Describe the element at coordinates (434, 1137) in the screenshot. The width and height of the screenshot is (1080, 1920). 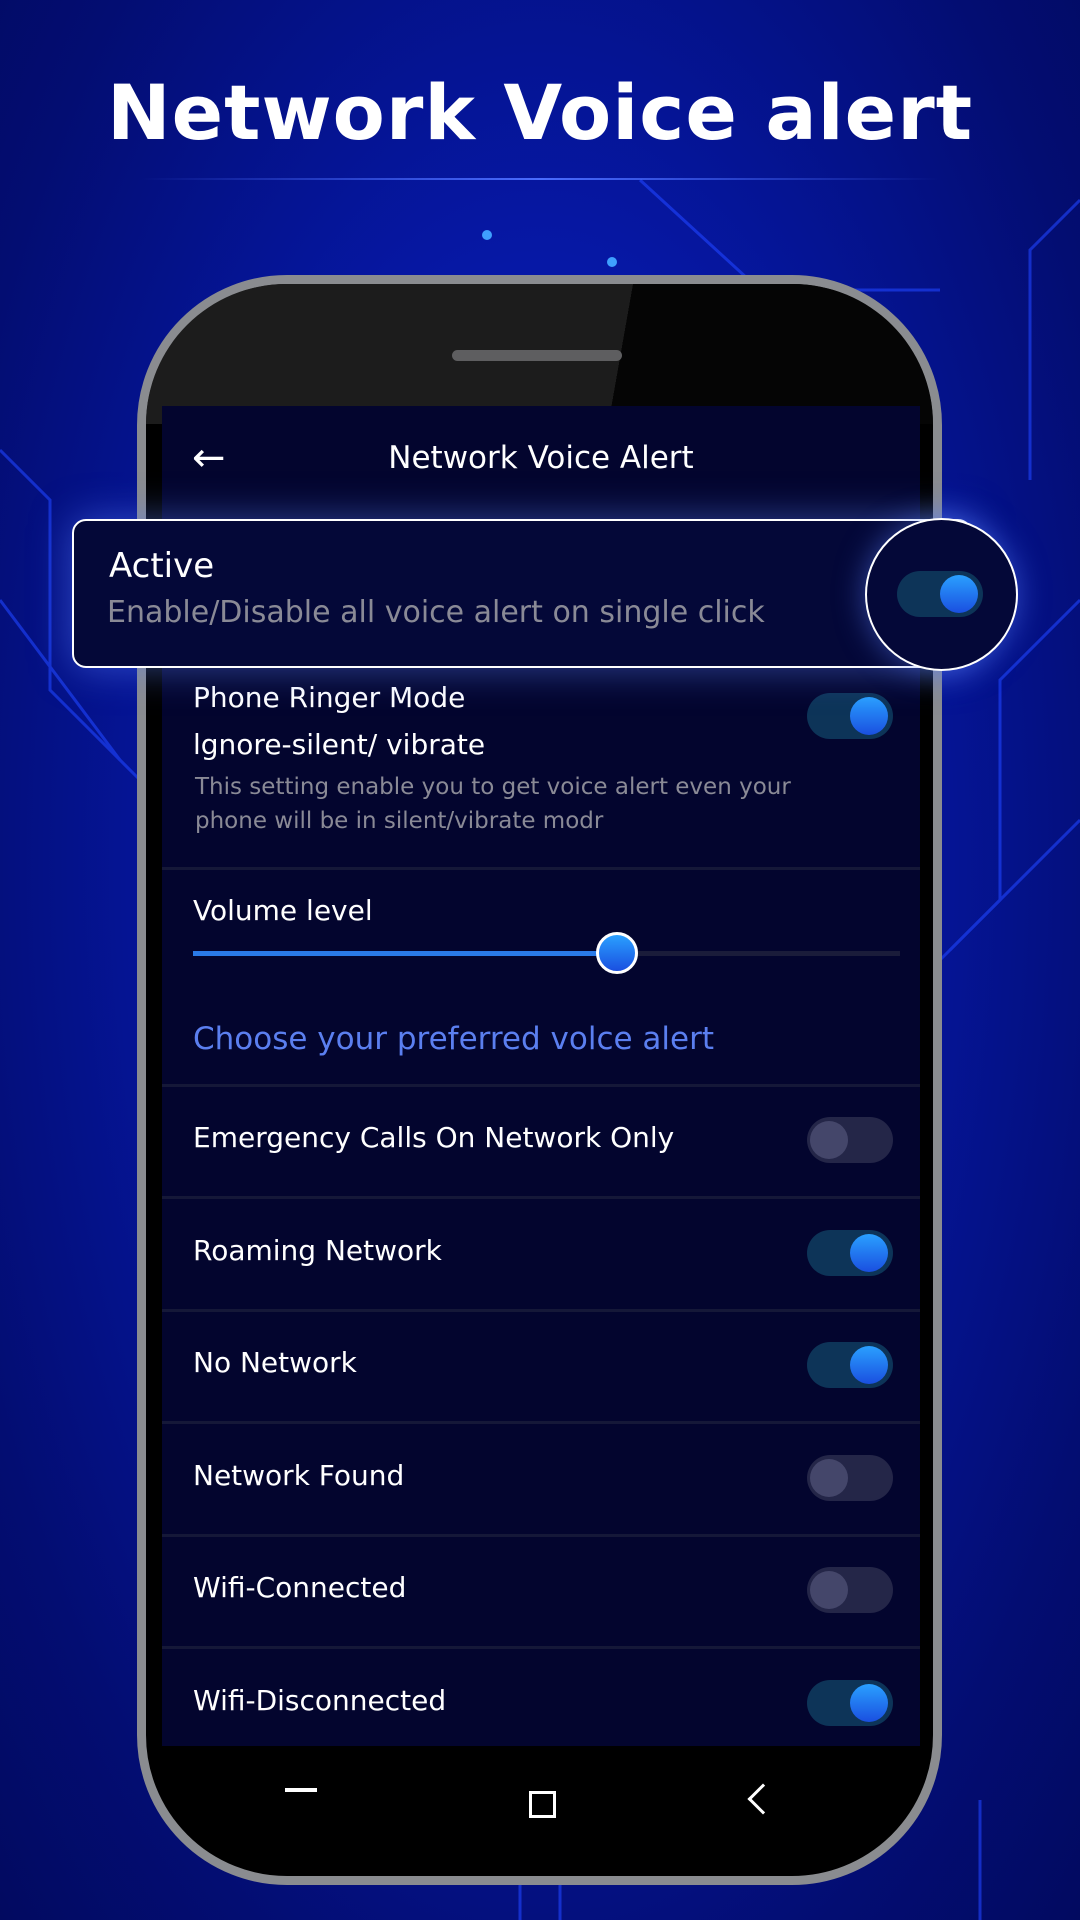
I see `alert-label: Emergency Calls On Network Only` at that location.